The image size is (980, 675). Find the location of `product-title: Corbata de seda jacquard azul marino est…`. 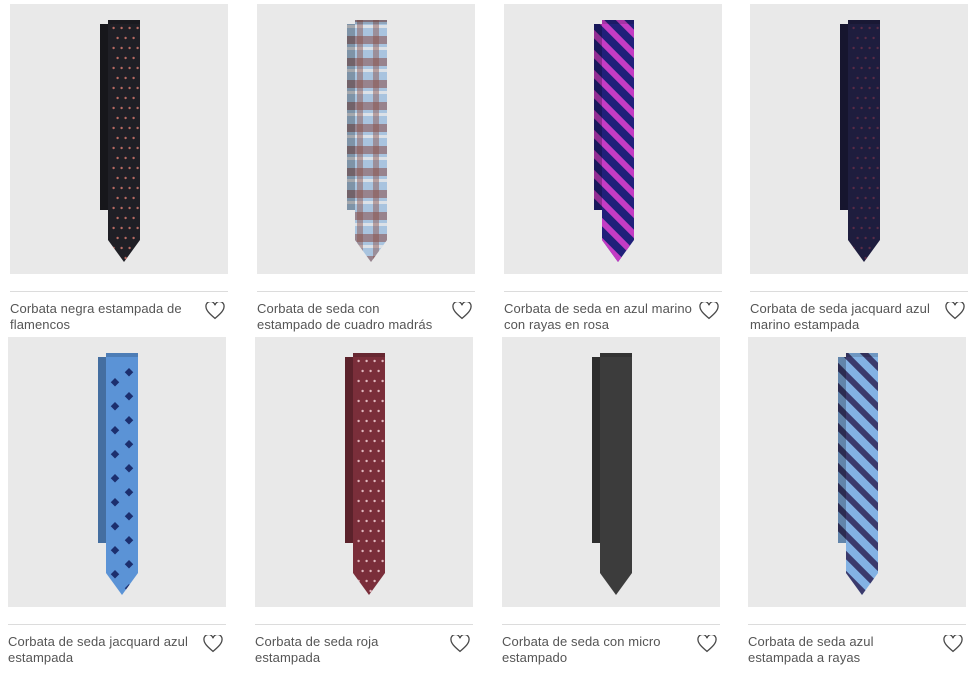

product-title: Corbata de seda jacquard azul marino est… is located at coordinates (844, 317).